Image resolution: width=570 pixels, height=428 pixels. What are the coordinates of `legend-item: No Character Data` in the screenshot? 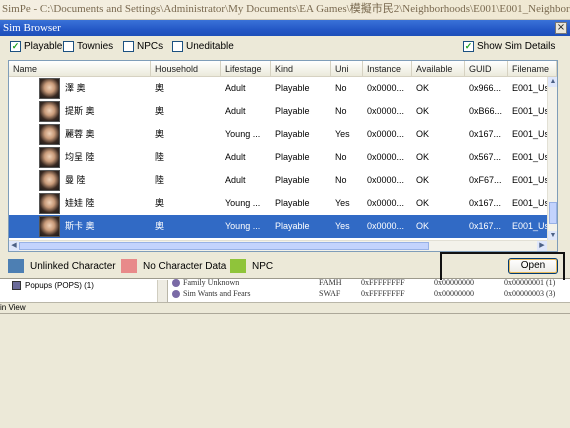 It's located at (173, 266).